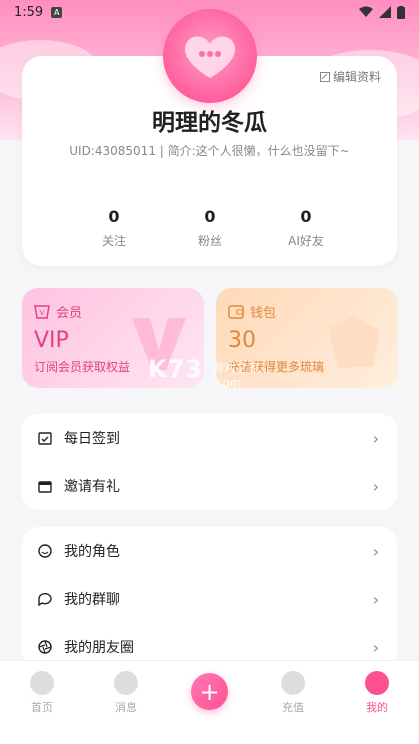  What do you see at coordinates (92, 552) in the screenshot?
I see `menu-item-label: 我的角色` at bounding box center [92, 552].